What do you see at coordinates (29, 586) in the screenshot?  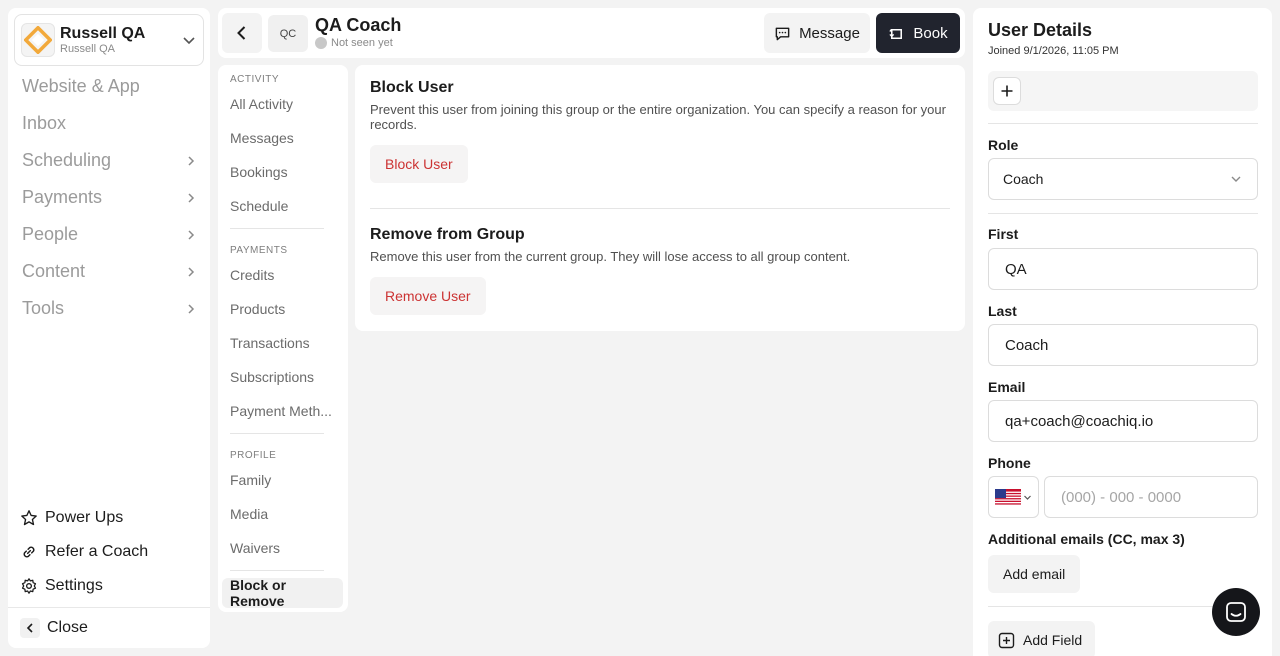 I see `gear-icon` at bounding box center [29, 586].